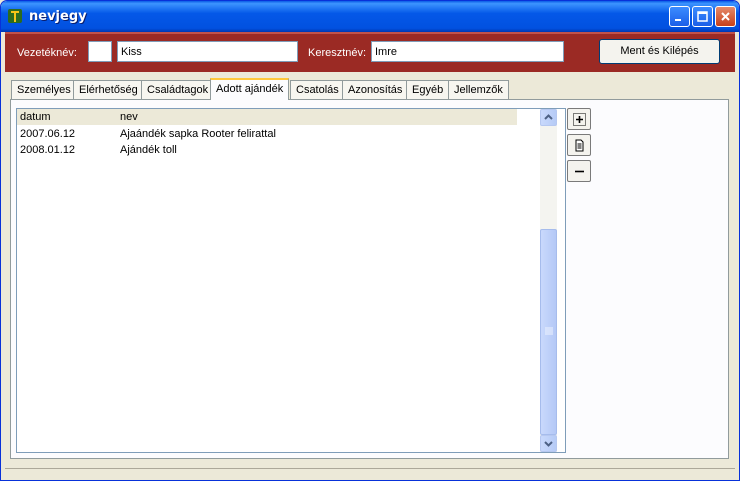 The height and width of the screenshot is (481, 740). I want to click on tab-csatolas: Csatolás, so click(317, 90).